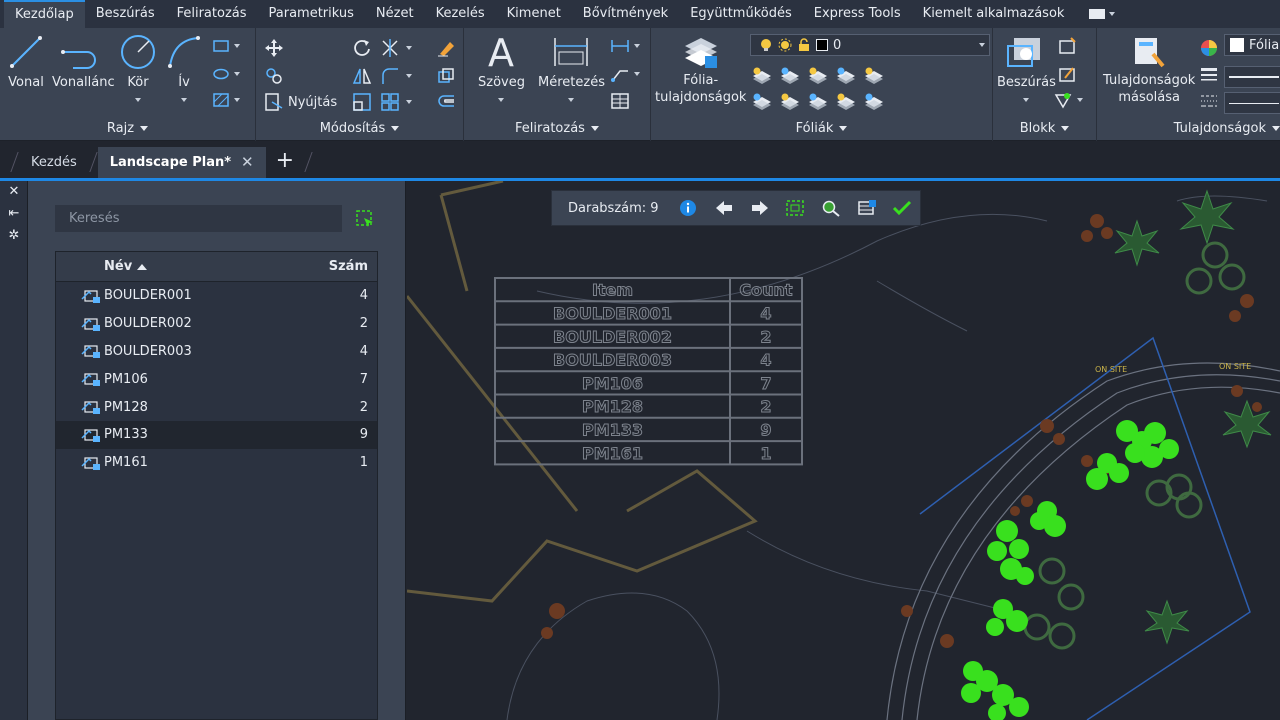 The height and width of the screenshot is (720, 1280). What do you see at coordinates (274, 76) in the screenshot?
I see `copy-button` at bounding box center [274, 76].